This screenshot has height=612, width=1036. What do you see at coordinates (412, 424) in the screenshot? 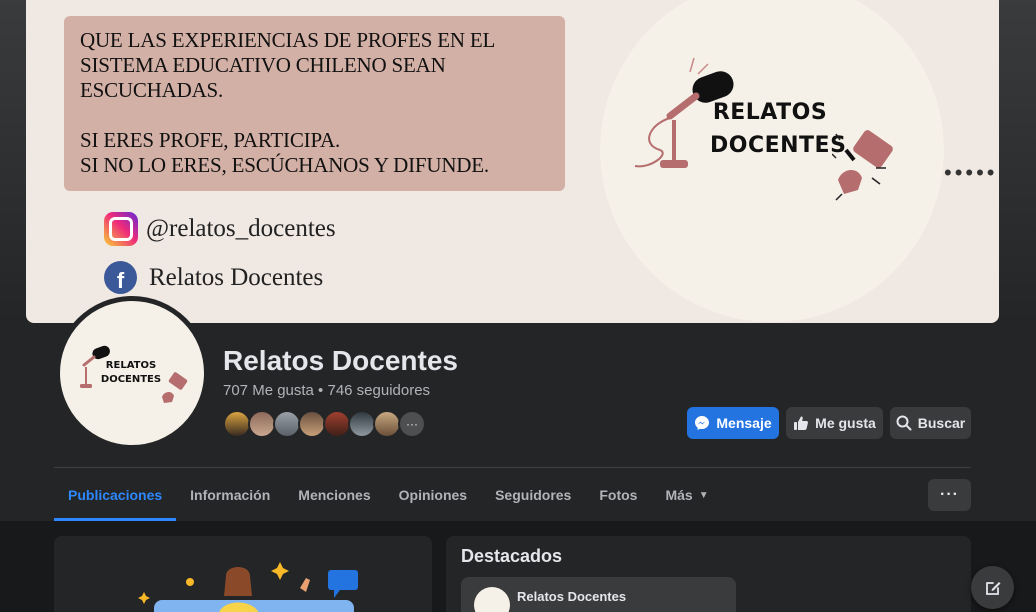
I see `more-followers-icon: ···` at bounding box center [412, 424].